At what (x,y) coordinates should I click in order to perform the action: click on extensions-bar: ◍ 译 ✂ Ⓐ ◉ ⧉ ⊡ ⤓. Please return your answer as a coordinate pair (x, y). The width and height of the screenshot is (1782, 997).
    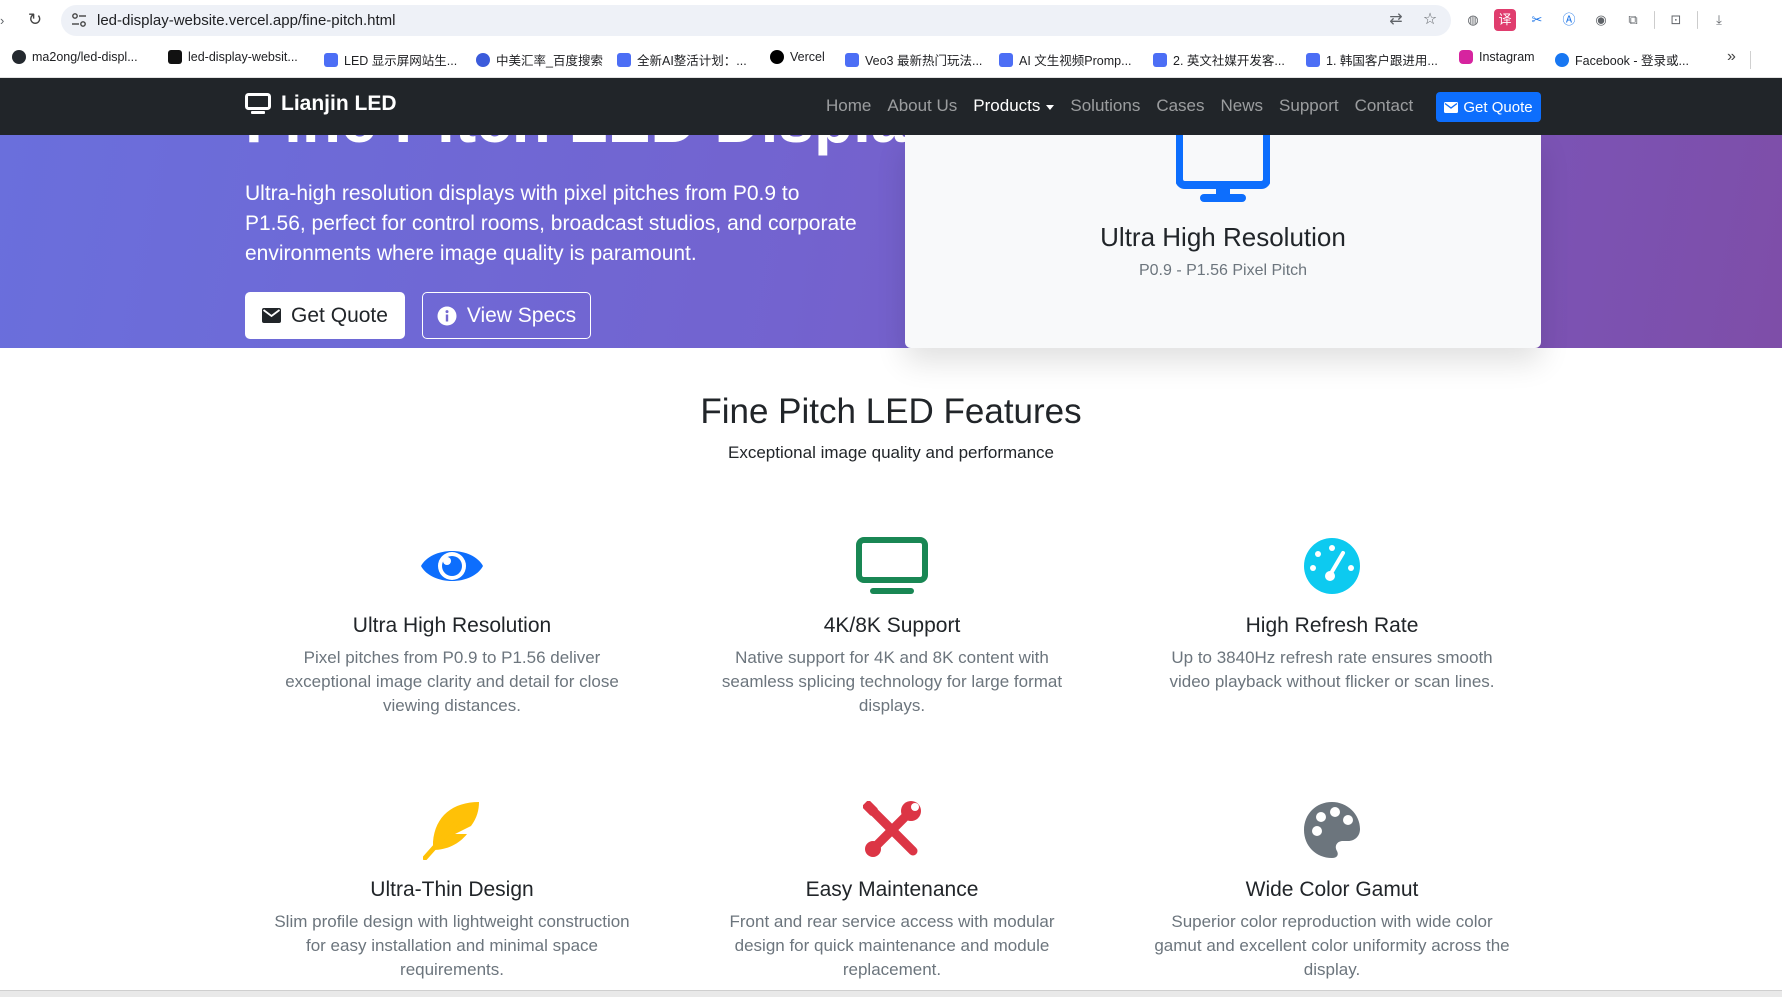
    Looking at the image, I should click on (1596, 20).